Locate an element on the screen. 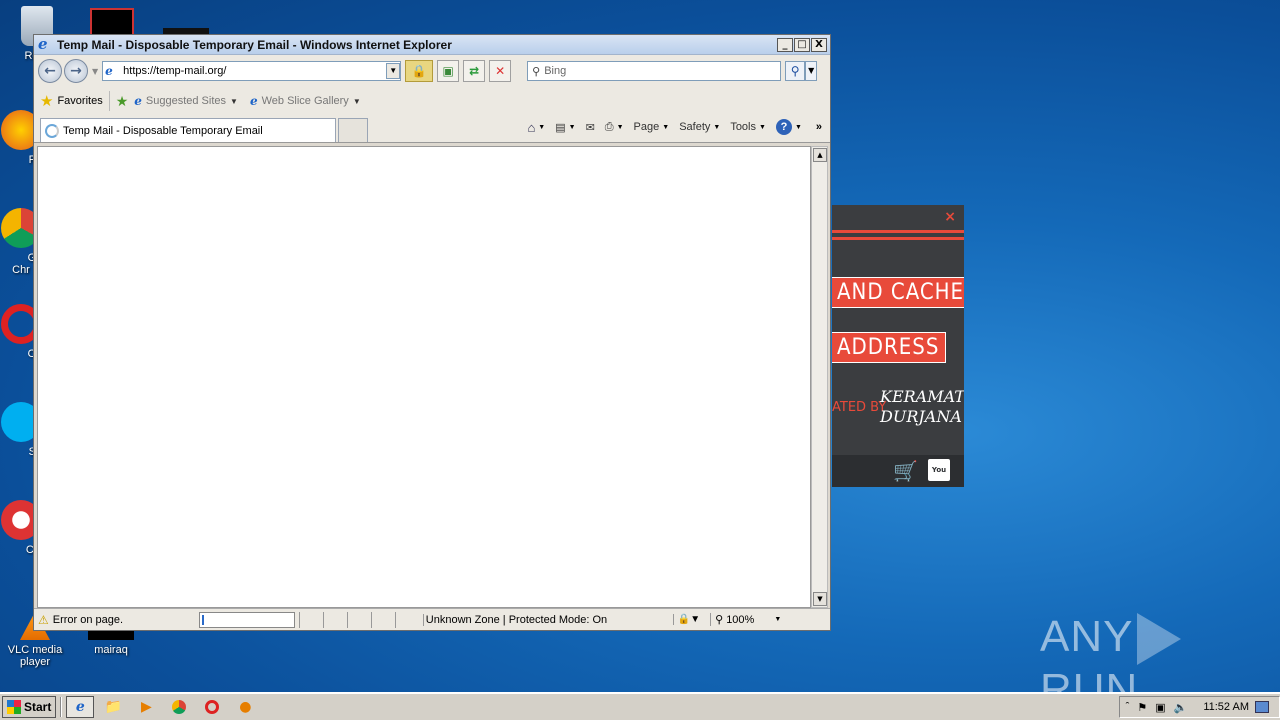 The height and width of the screenshot is (720, 1280). zoom-level: 100% is located at coordinates (740, 619).